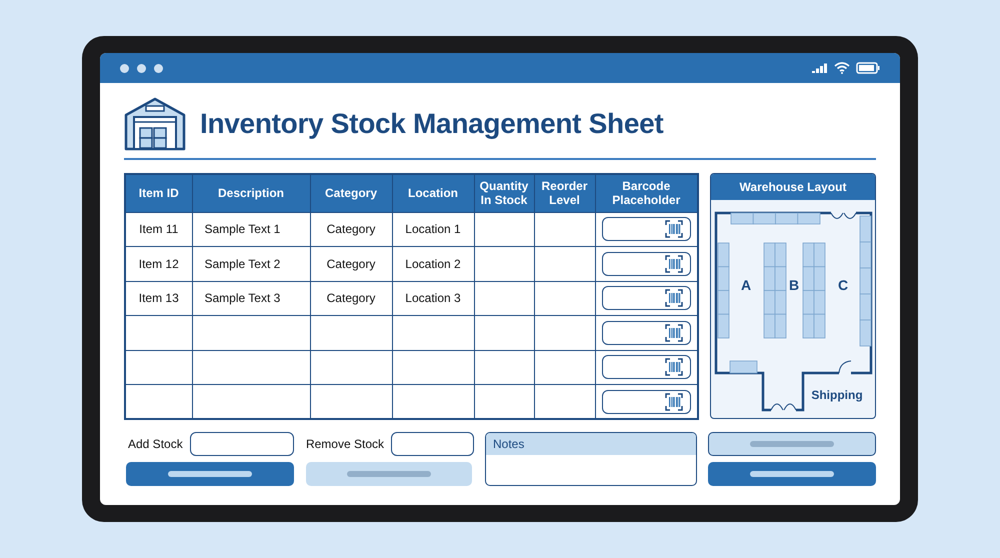 The width and height of the screenshot is (1000, 558). Describe the element at coordinates (842, 68) in the screenshot. I see `wifi-icon` at that location.